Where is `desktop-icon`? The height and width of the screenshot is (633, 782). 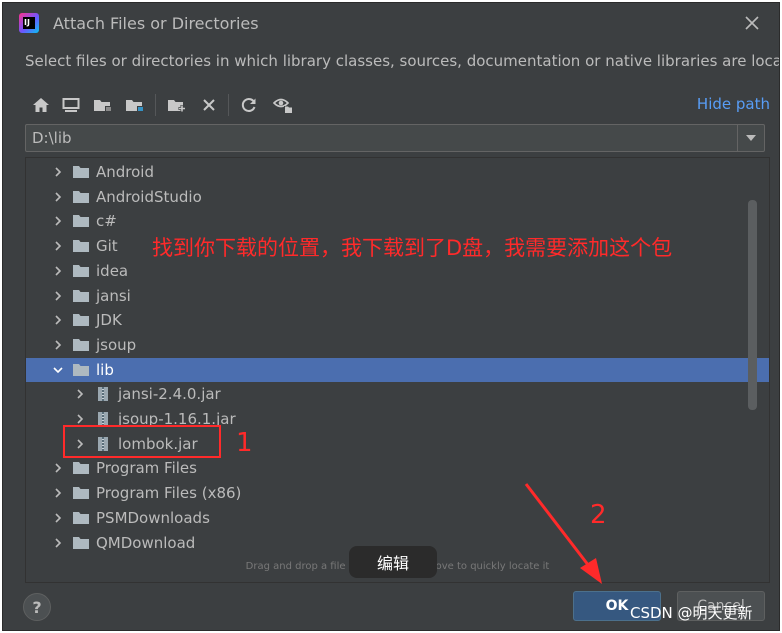
desktop-icon is located at coordinates (71, 105).